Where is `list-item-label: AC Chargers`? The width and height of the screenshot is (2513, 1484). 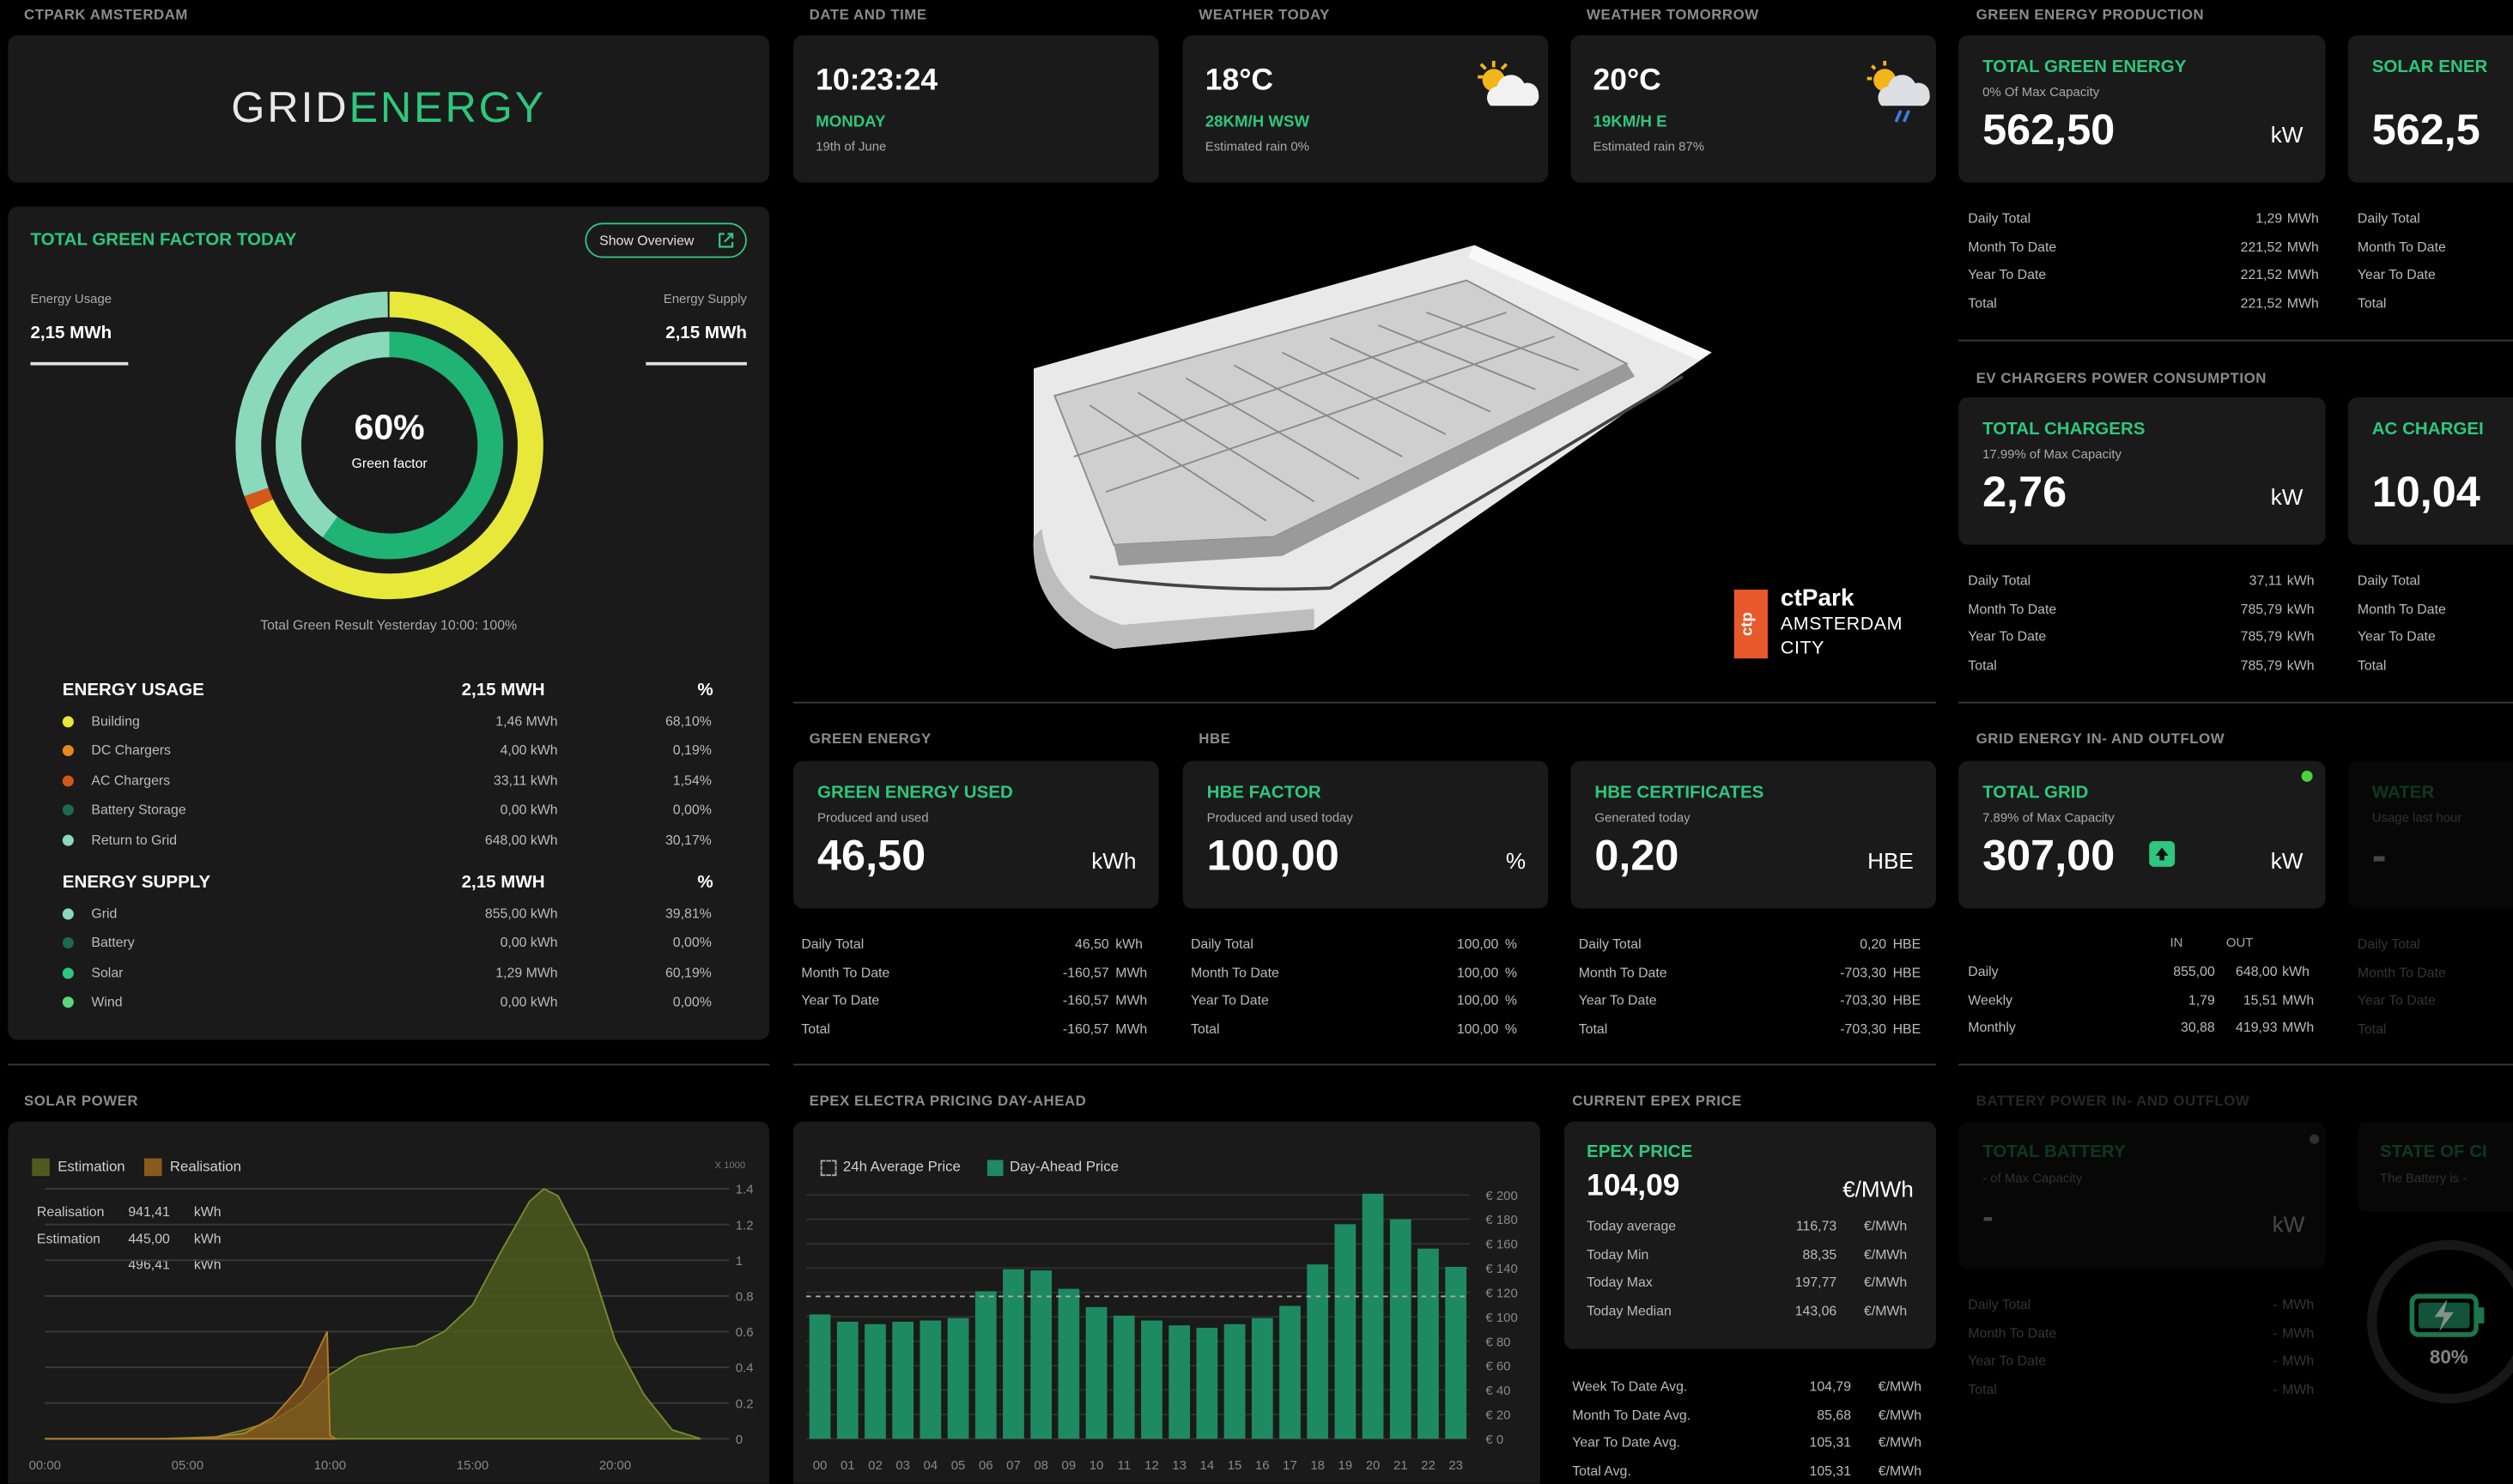 list-item-label: AC Chargers is located at coordinates (131, 780).